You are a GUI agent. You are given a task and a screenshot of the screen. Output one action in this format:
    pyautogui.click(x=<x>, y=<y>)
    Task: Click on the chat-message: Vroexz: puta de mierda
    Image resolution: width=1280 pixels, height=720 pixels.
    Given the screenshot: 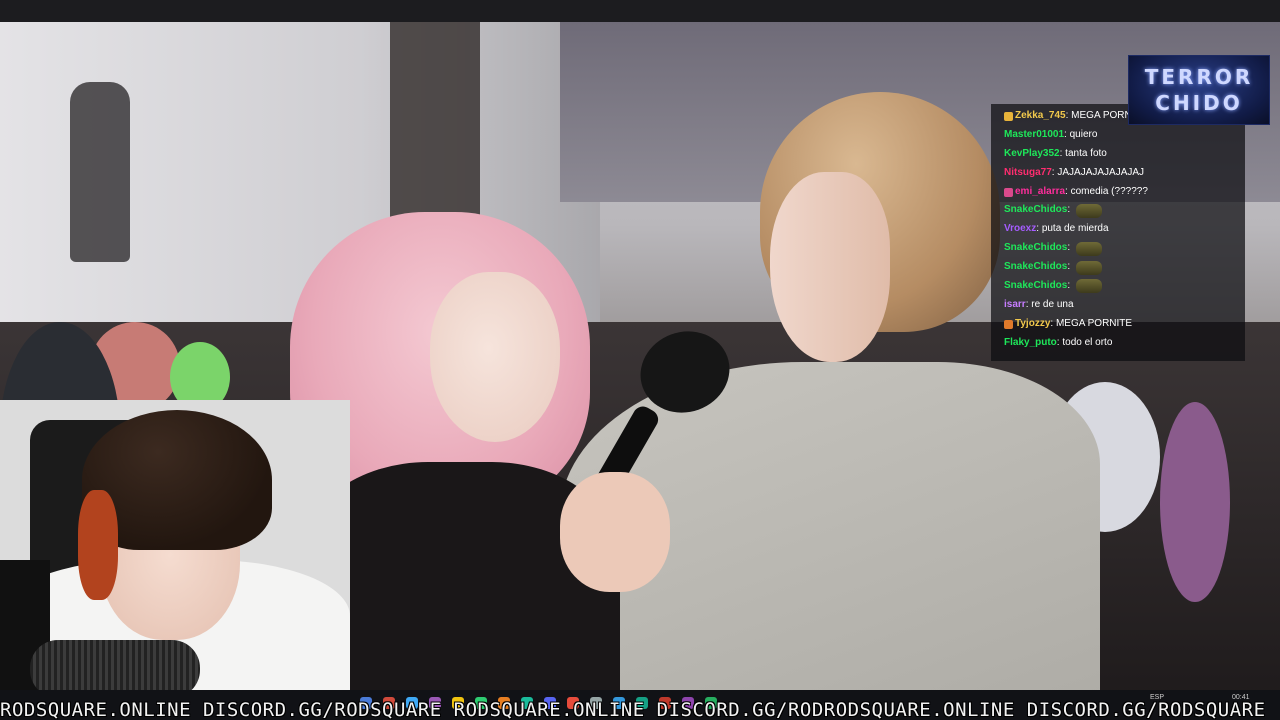 What is the action you would take?
    pyautogui.click(x=1118, y=229)
    